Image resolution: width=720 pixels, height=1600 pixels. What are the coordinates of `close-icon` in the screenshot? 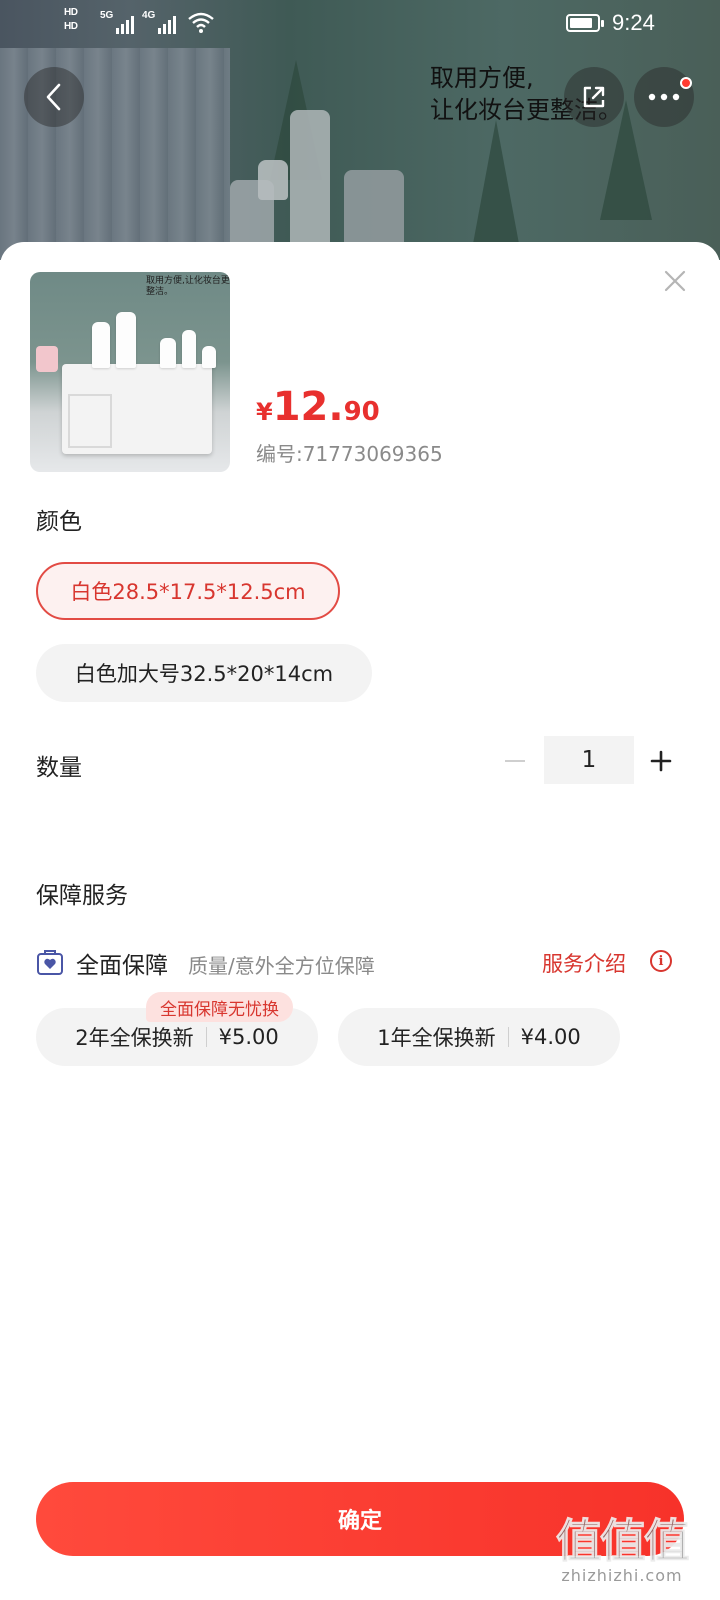 It's located at (675, 281).